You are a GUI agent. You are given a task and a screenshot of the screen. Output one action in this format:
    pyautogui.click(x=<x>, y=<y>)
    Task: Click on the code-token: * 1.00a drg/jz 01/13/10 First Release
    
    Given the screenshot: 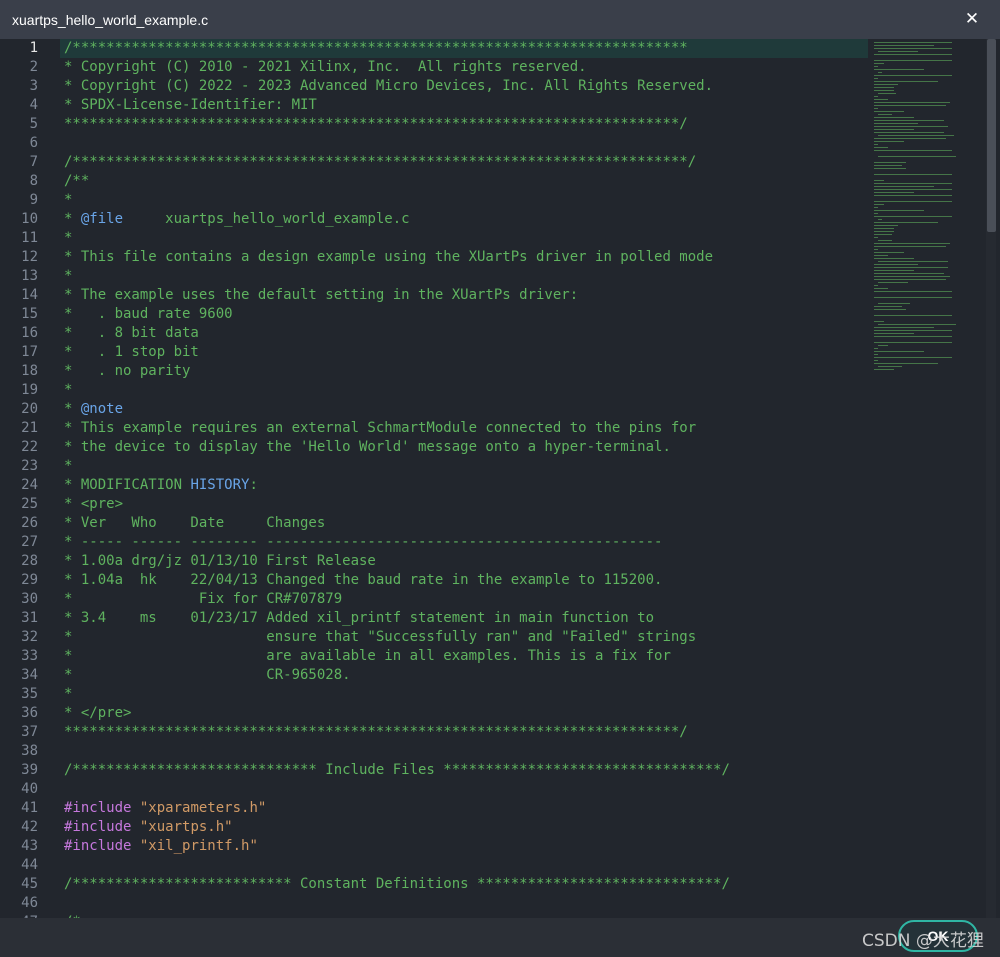 What is the action you would take?
    pyautogui.click(x=220, y=561)
    